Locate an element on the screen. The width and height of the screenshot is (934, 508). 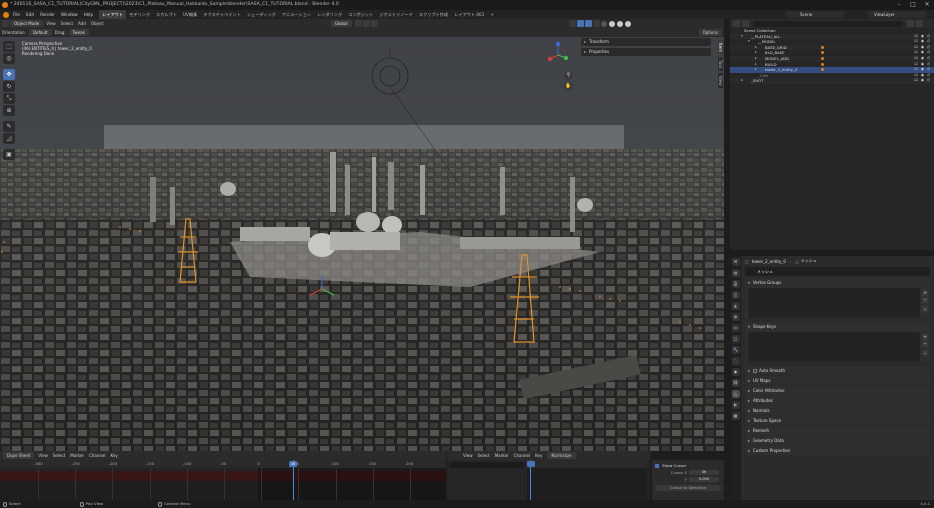
select-box-tool-icon: ⬚ is located at coordinates (9, 46).